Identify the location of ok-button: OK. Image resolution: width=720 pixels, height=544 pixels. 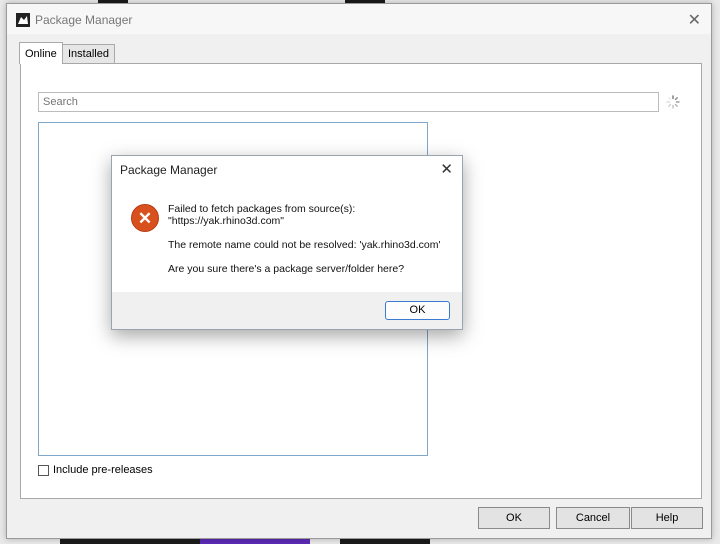
(514, 518).